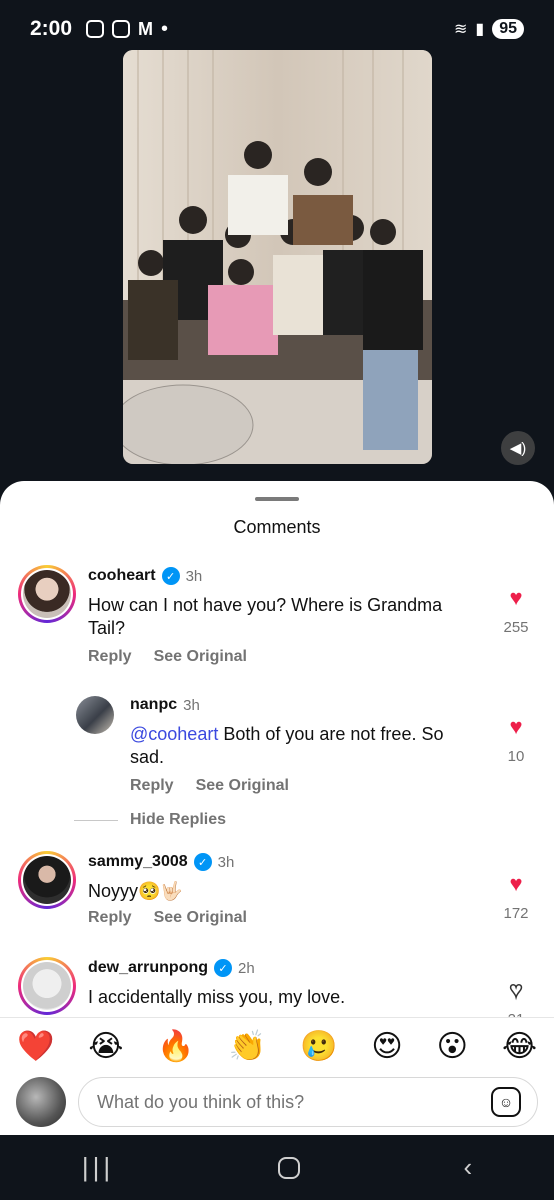 The height and width of the screenshot is (1200, 554). Describe the element at coordinates (516, 898) in the screenshot. I see `like-control: ♥ 172` at that location.